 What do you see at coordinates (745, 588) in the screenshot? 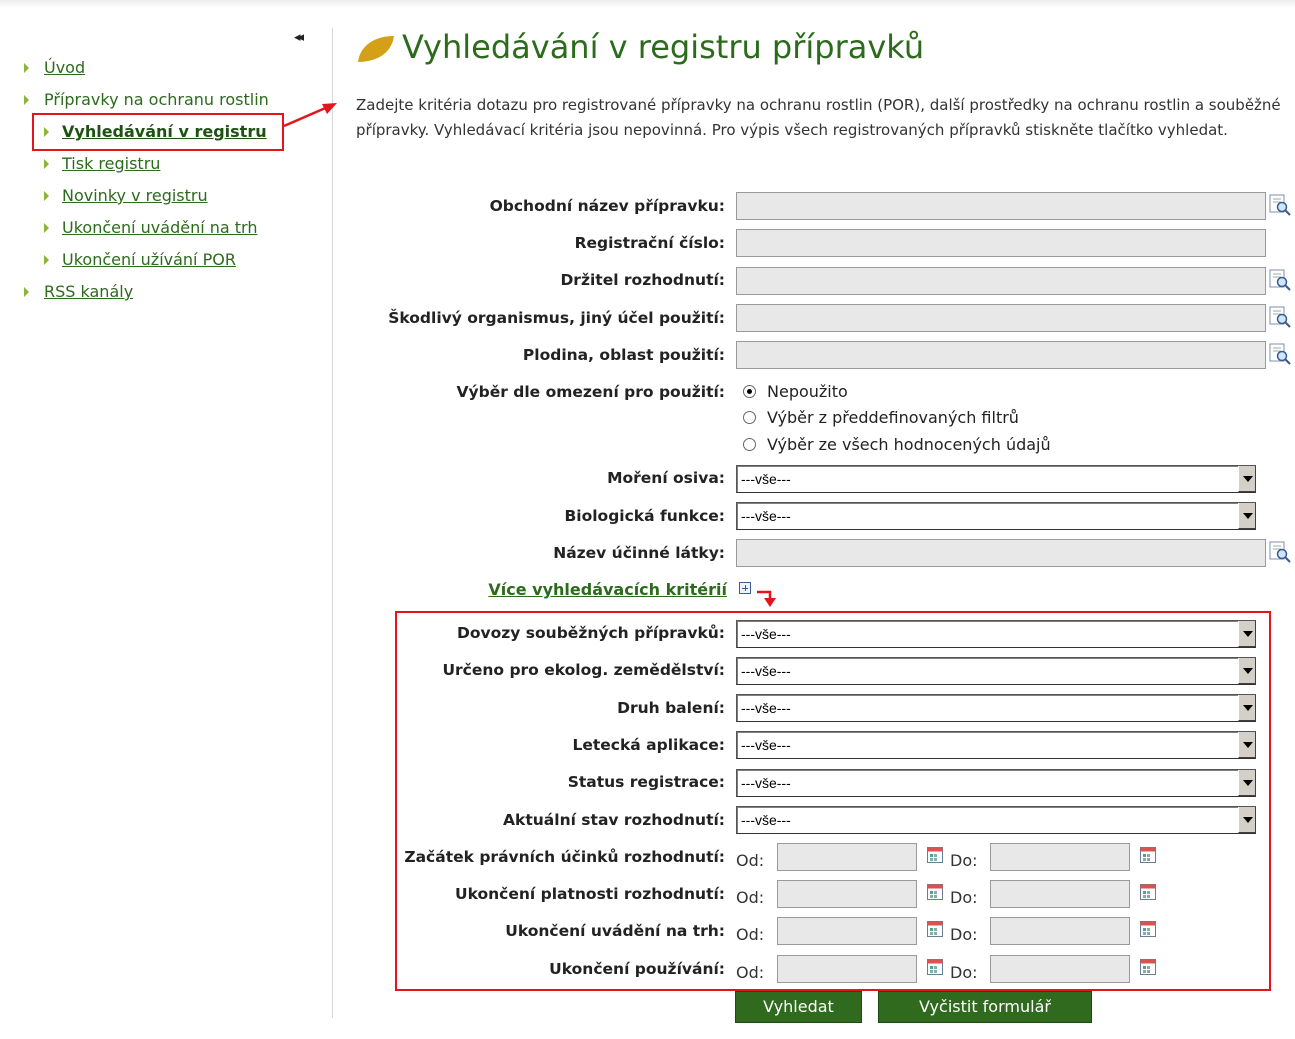
I see `expand-plus-icon` at bounding box center [745, 588].